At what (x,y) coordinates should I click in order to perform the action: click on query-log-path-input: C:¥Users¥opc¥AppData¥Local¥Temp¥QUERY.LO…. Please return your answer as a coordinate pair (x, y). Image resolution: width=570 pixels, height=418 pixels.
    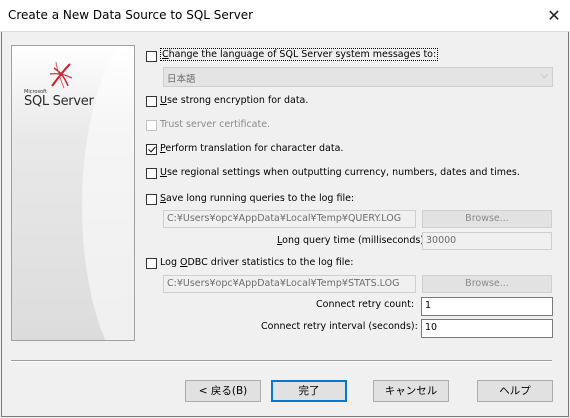
    Looking at the image, I should click on (289, 219).